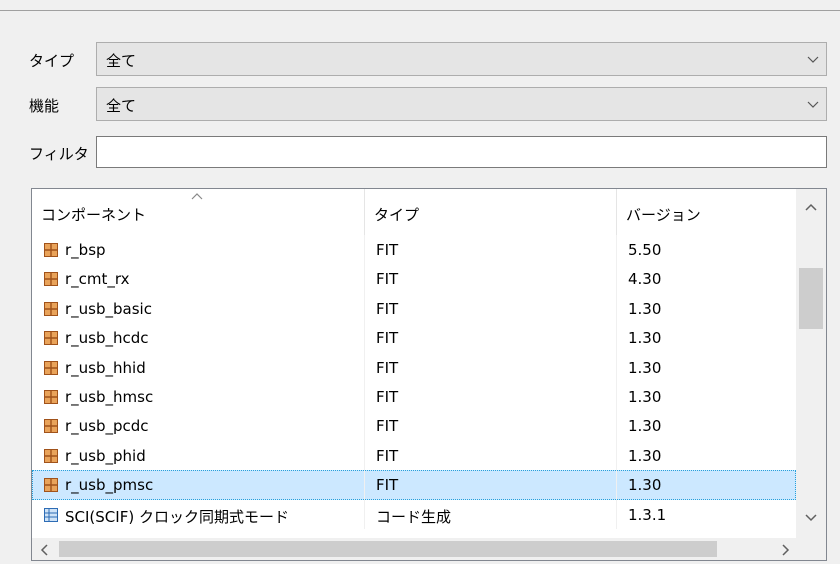 The width and height of the screenshot is (840, 564). What do you see at coordinates (461, 104) in the screenshot?
I see `function-combobox: 全て` at bounding box center [461, 104].